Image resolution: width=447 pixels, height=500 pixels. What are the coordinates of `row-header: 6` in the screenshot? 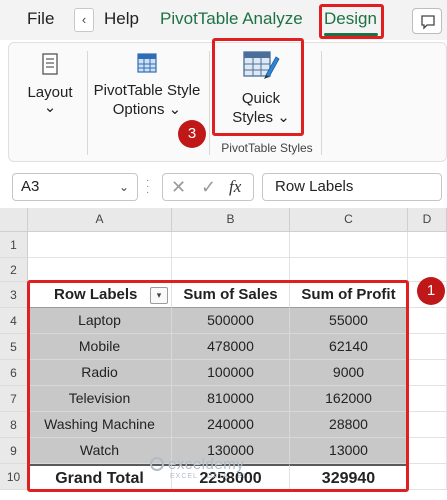 It's located at (14, 373).